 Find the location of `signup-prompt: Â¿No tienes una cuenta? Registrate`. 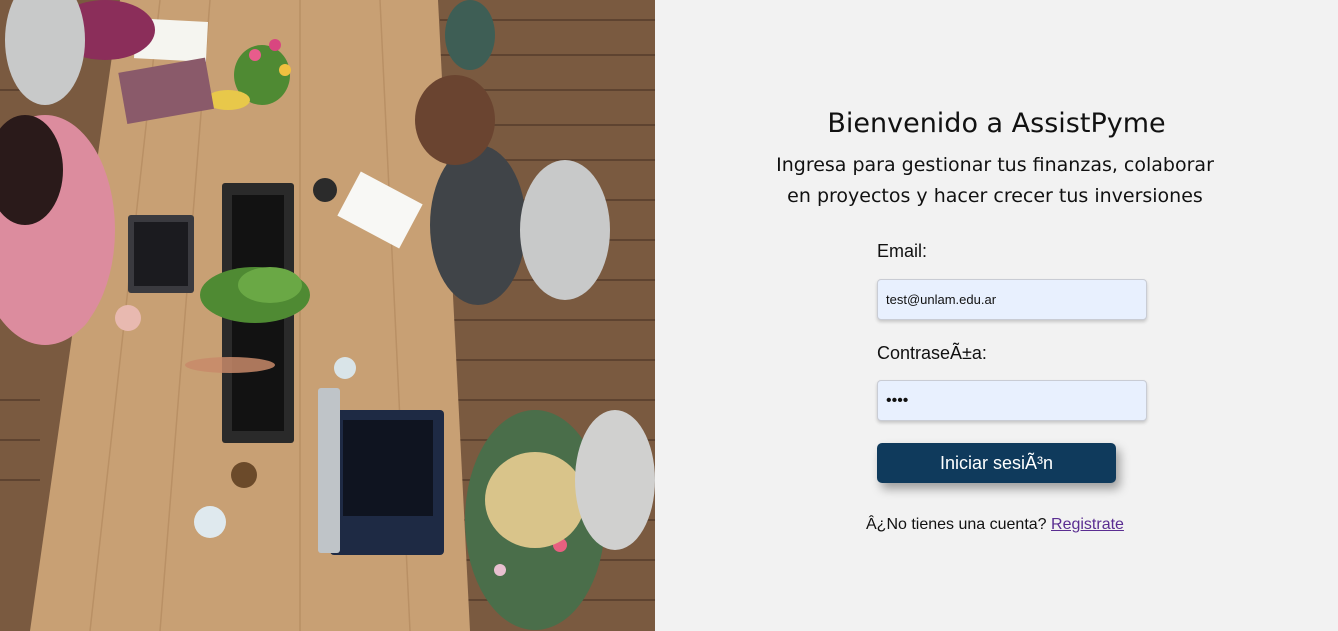

signup-prompt: Â¿No tienes una cuenta? Registrate is located at coordinates (995, 525).